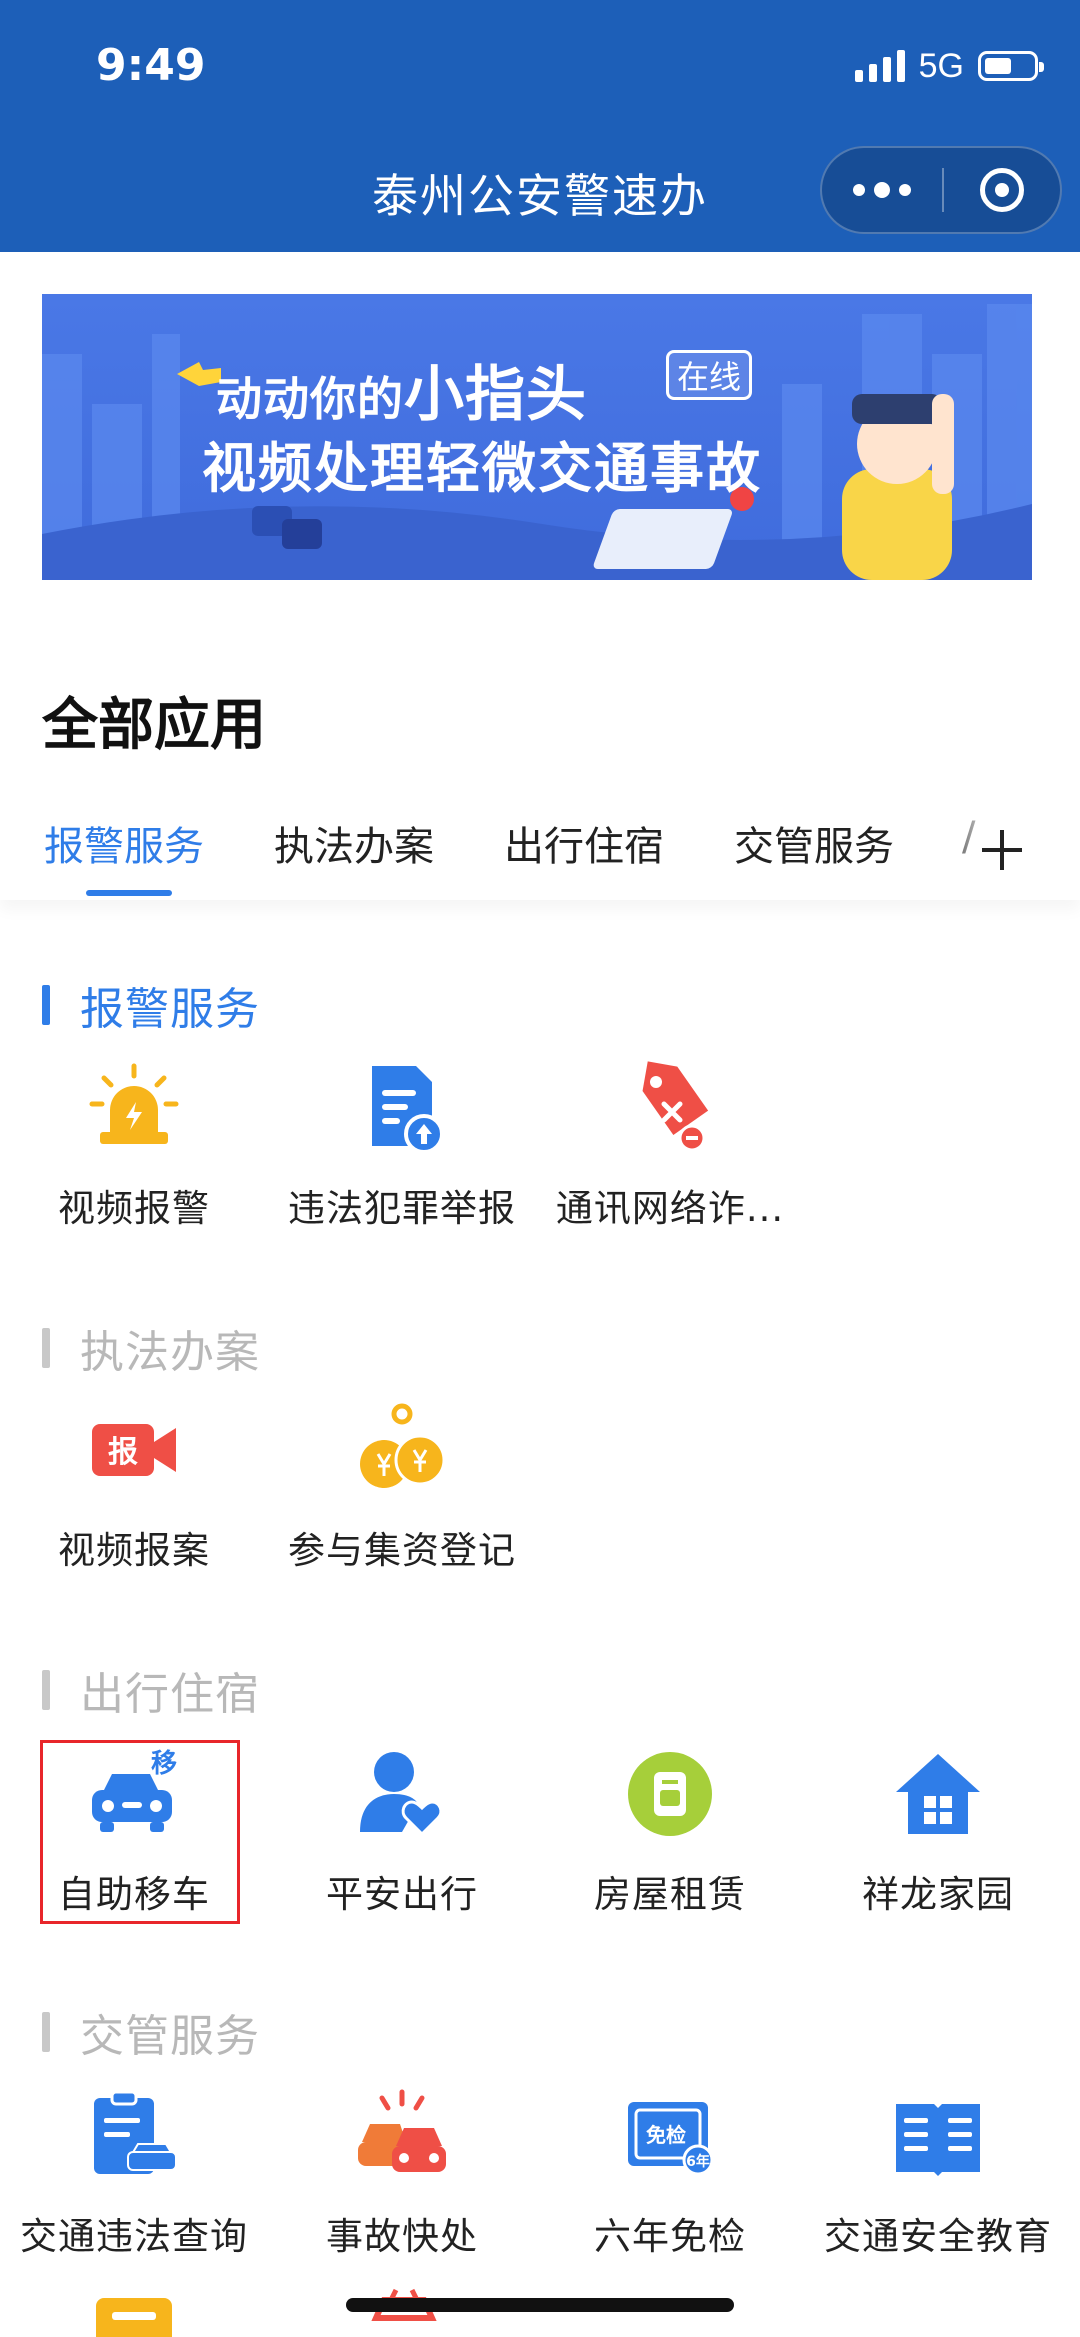  Describe the element at coordinates (310, 399) in the screenshot. I see `banner-line1-prefix: 动动你的` at that location.